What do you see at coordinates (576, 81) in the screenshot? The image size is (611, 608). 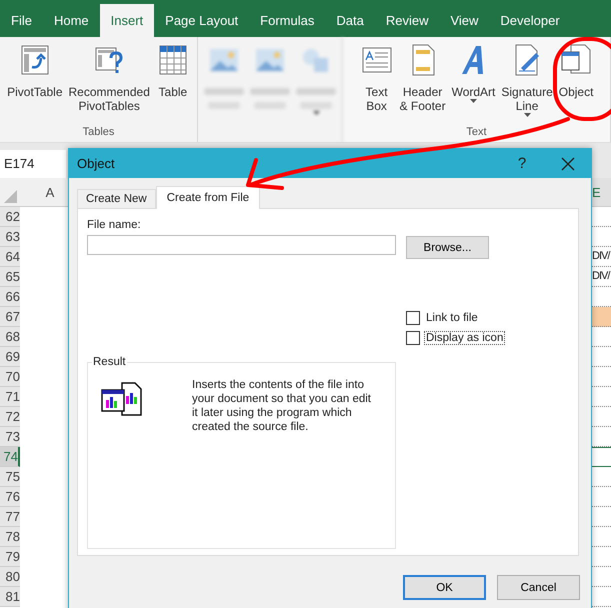 I see `ribbon-button: Object` at bounding box center [576, 81].